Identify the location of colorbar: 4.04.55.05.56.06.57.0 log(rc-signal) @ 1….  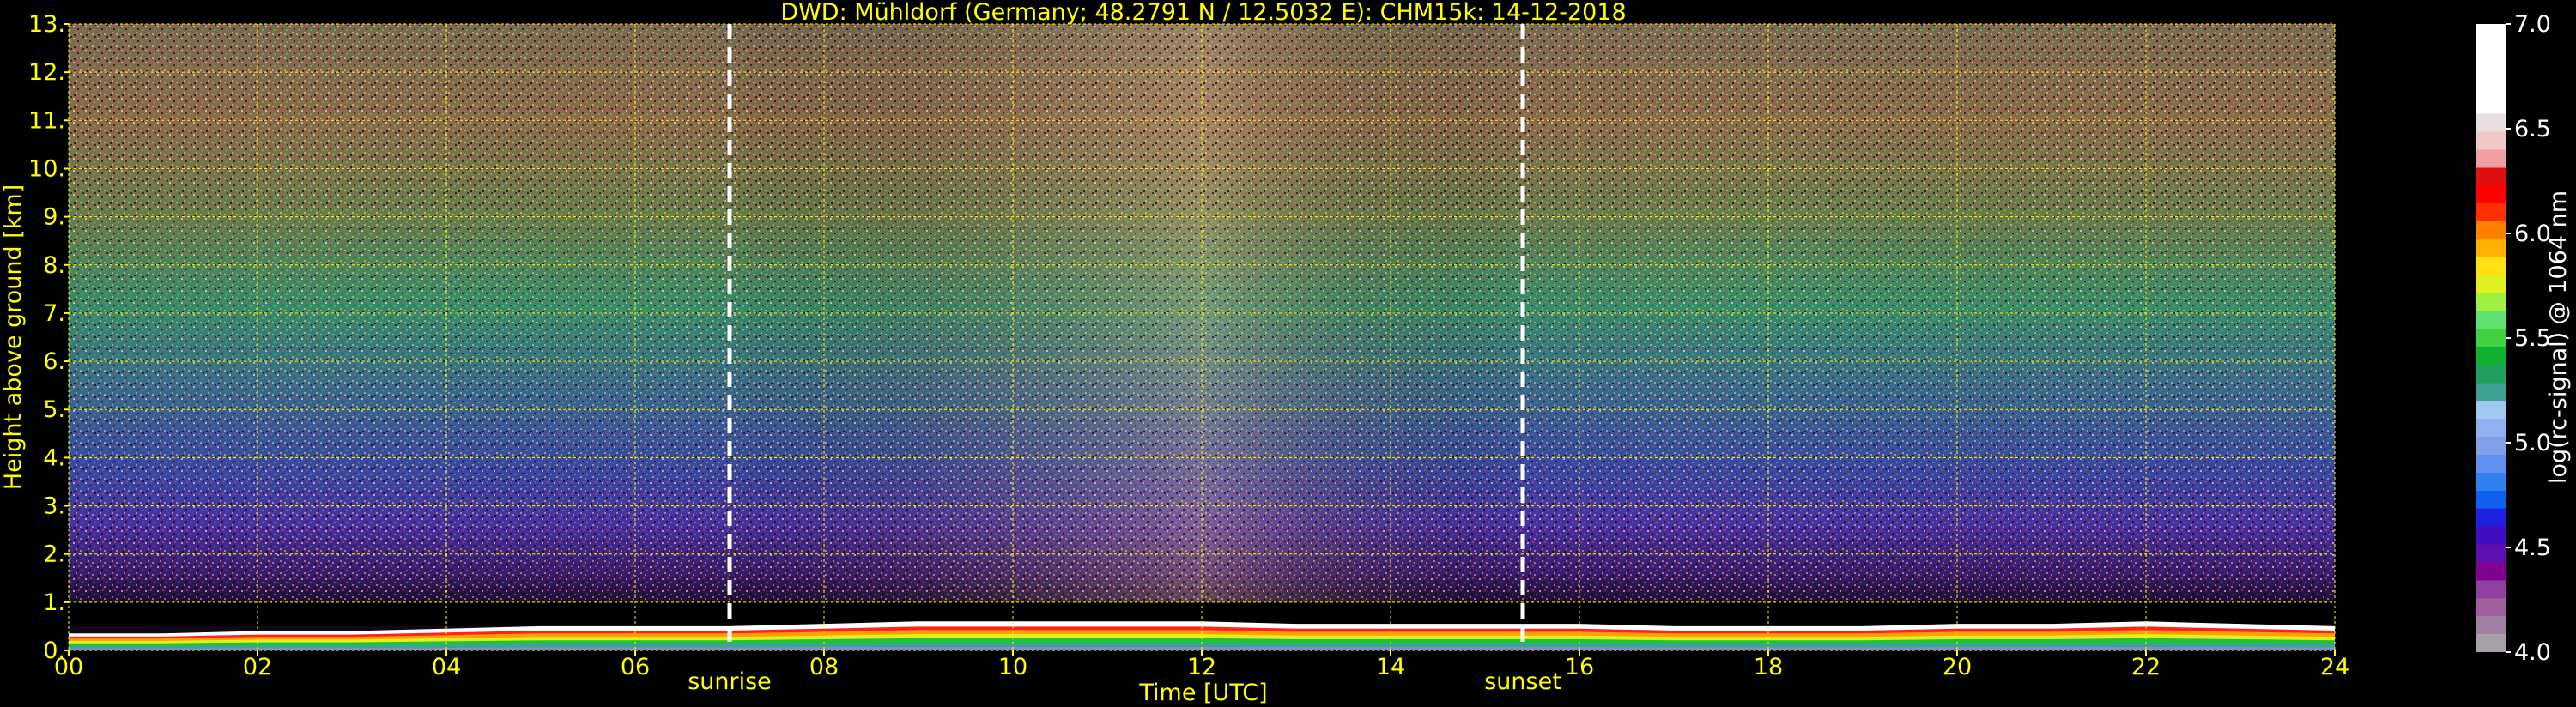
(2524, 338).